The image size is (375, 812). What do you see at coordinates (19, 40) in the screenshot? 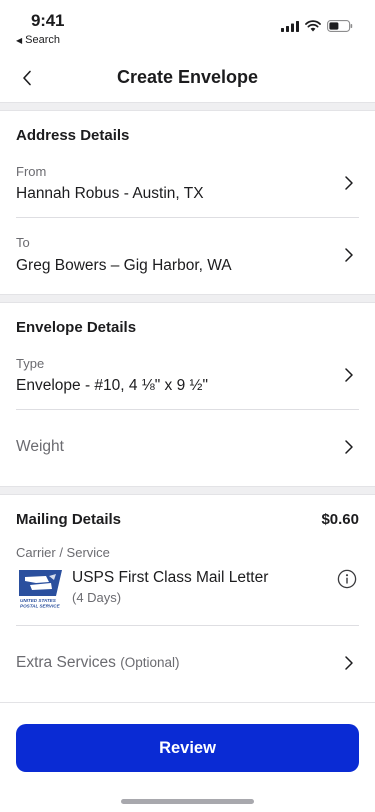
I see `back-triangle-icon: ◀` at bounding box center [19, 40].